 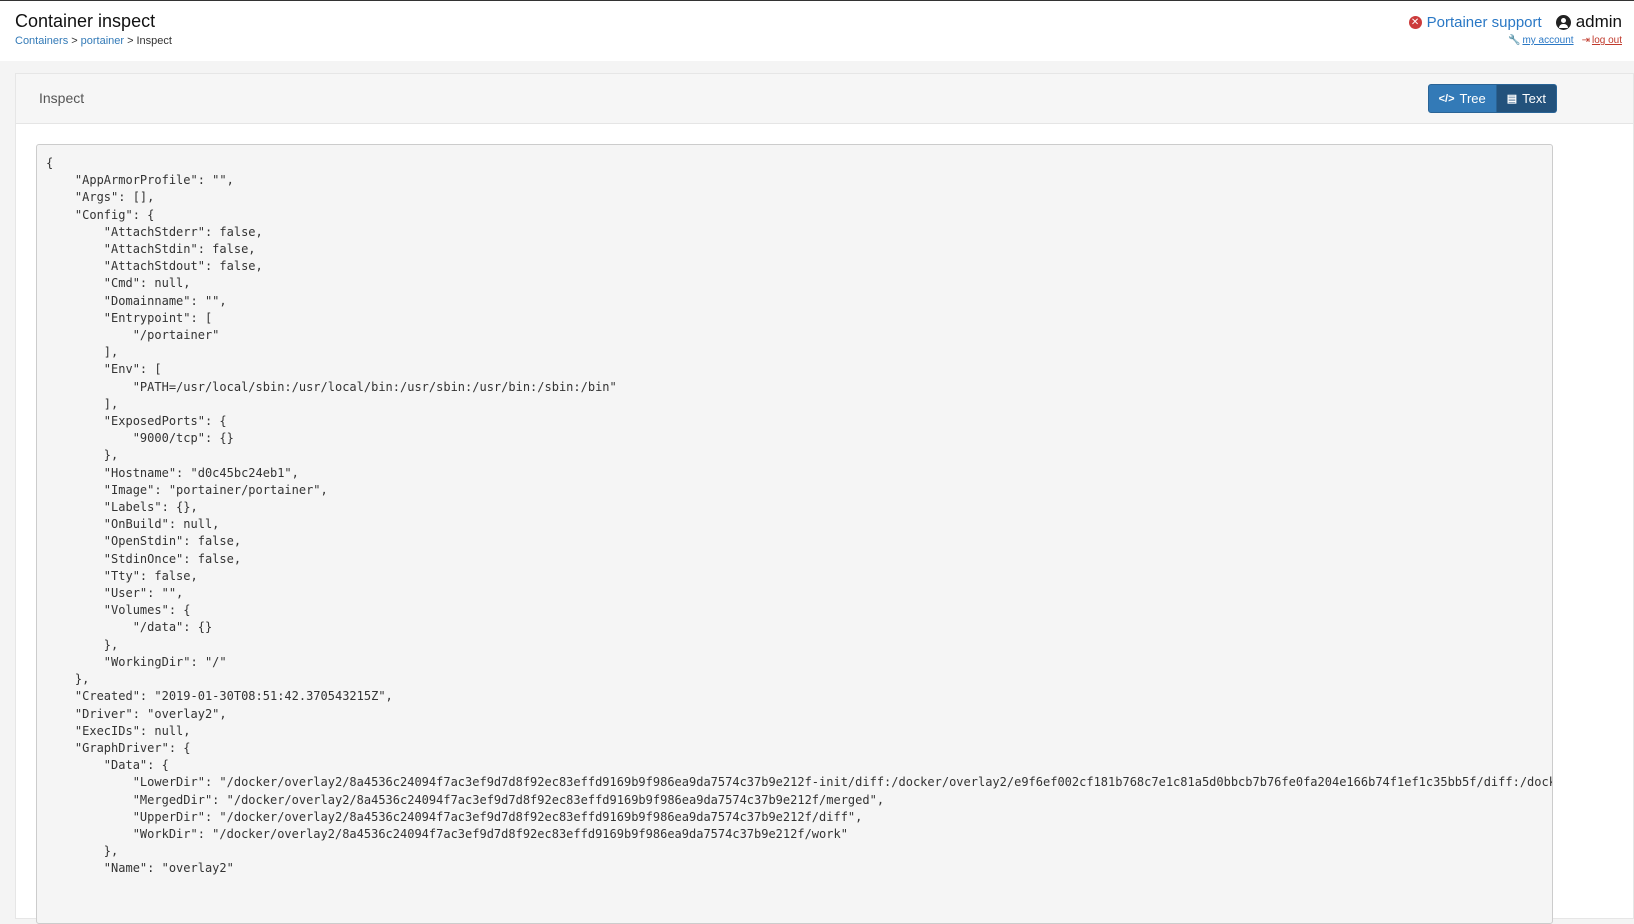 I want to click on tree-button-label: Tree, so click(x=1472, y=98).